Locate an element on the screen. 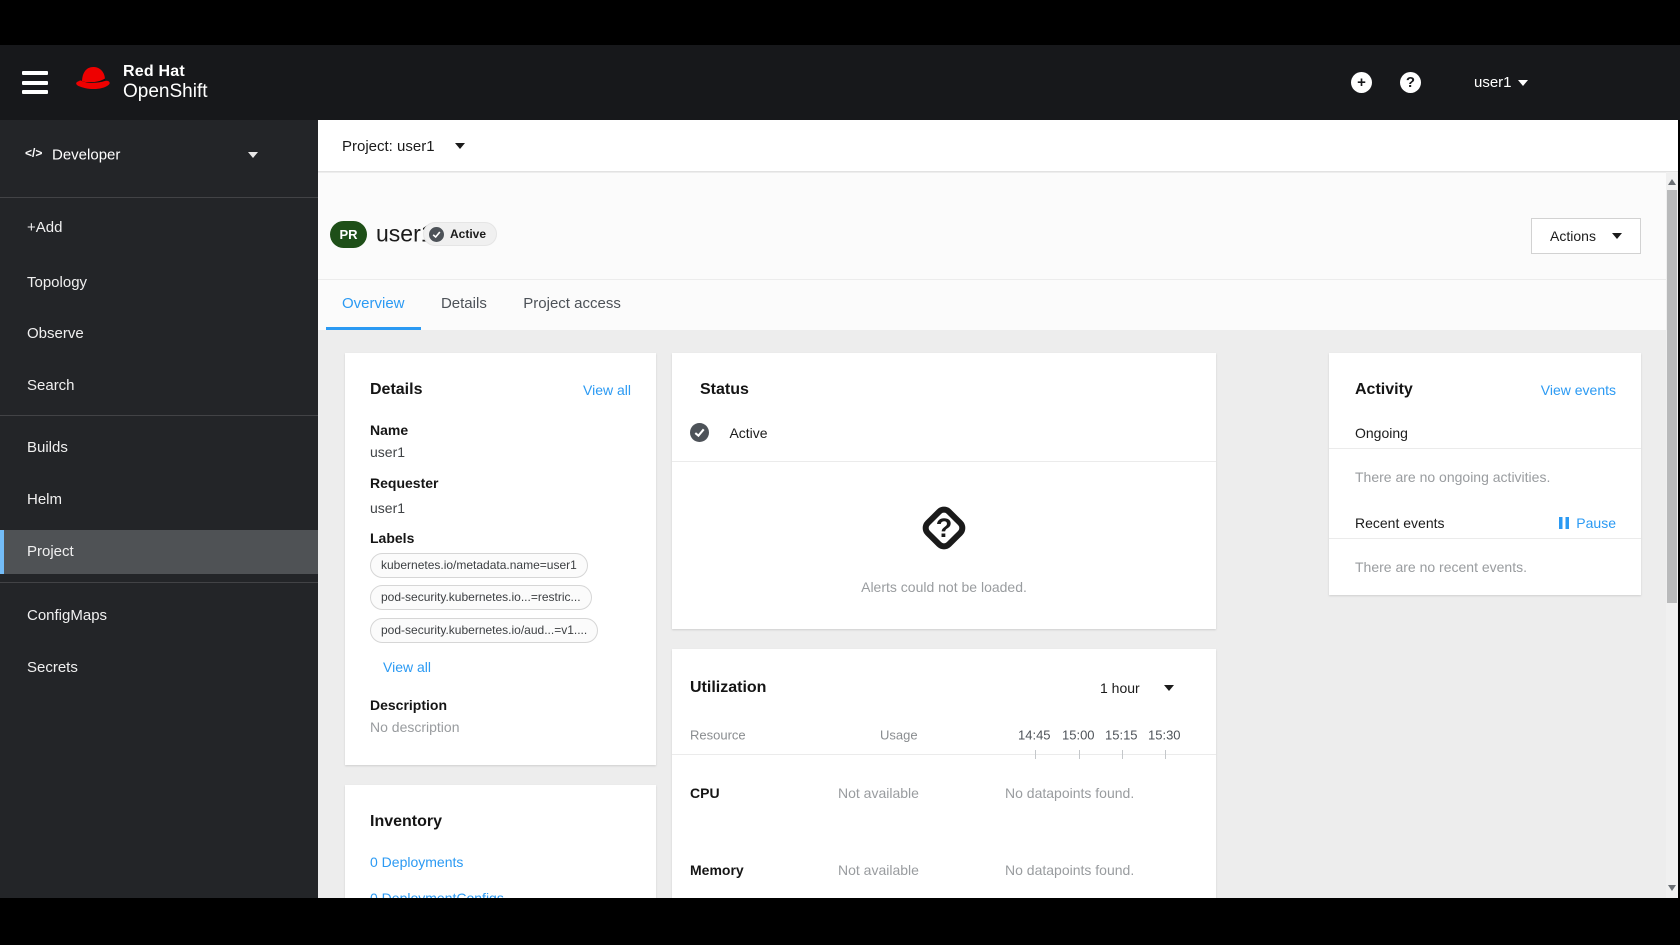 The height and width of the screenshot is (945, 1680). sidebar-item-secrets: Secrets is located at coordinates (159, 668).